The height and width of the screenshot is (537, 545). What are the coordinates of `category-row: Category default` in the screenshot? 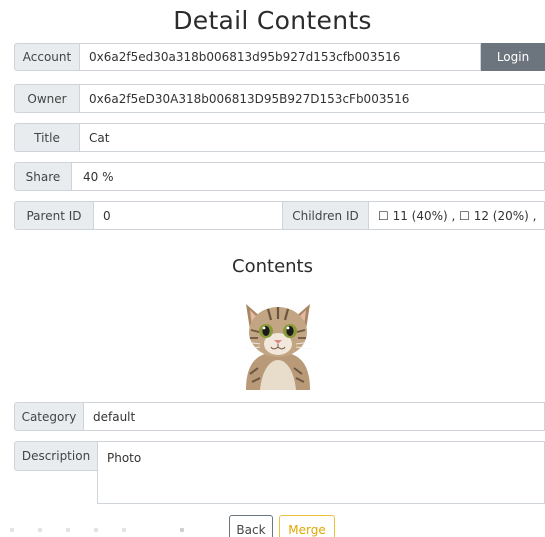 It's located at (279, 416).